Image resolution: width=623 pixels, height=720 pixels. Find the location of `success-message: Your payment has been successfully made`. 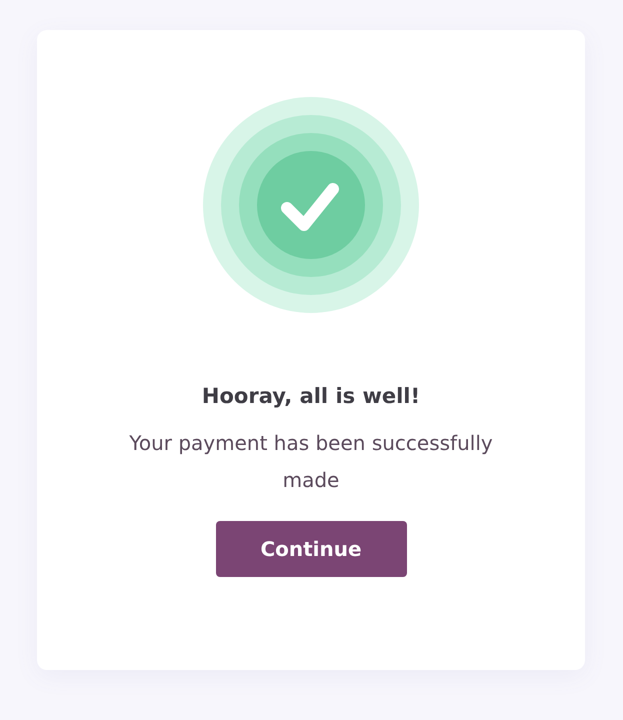

success-message: Your payment has been successfully made is located at coordinates (311, 462).